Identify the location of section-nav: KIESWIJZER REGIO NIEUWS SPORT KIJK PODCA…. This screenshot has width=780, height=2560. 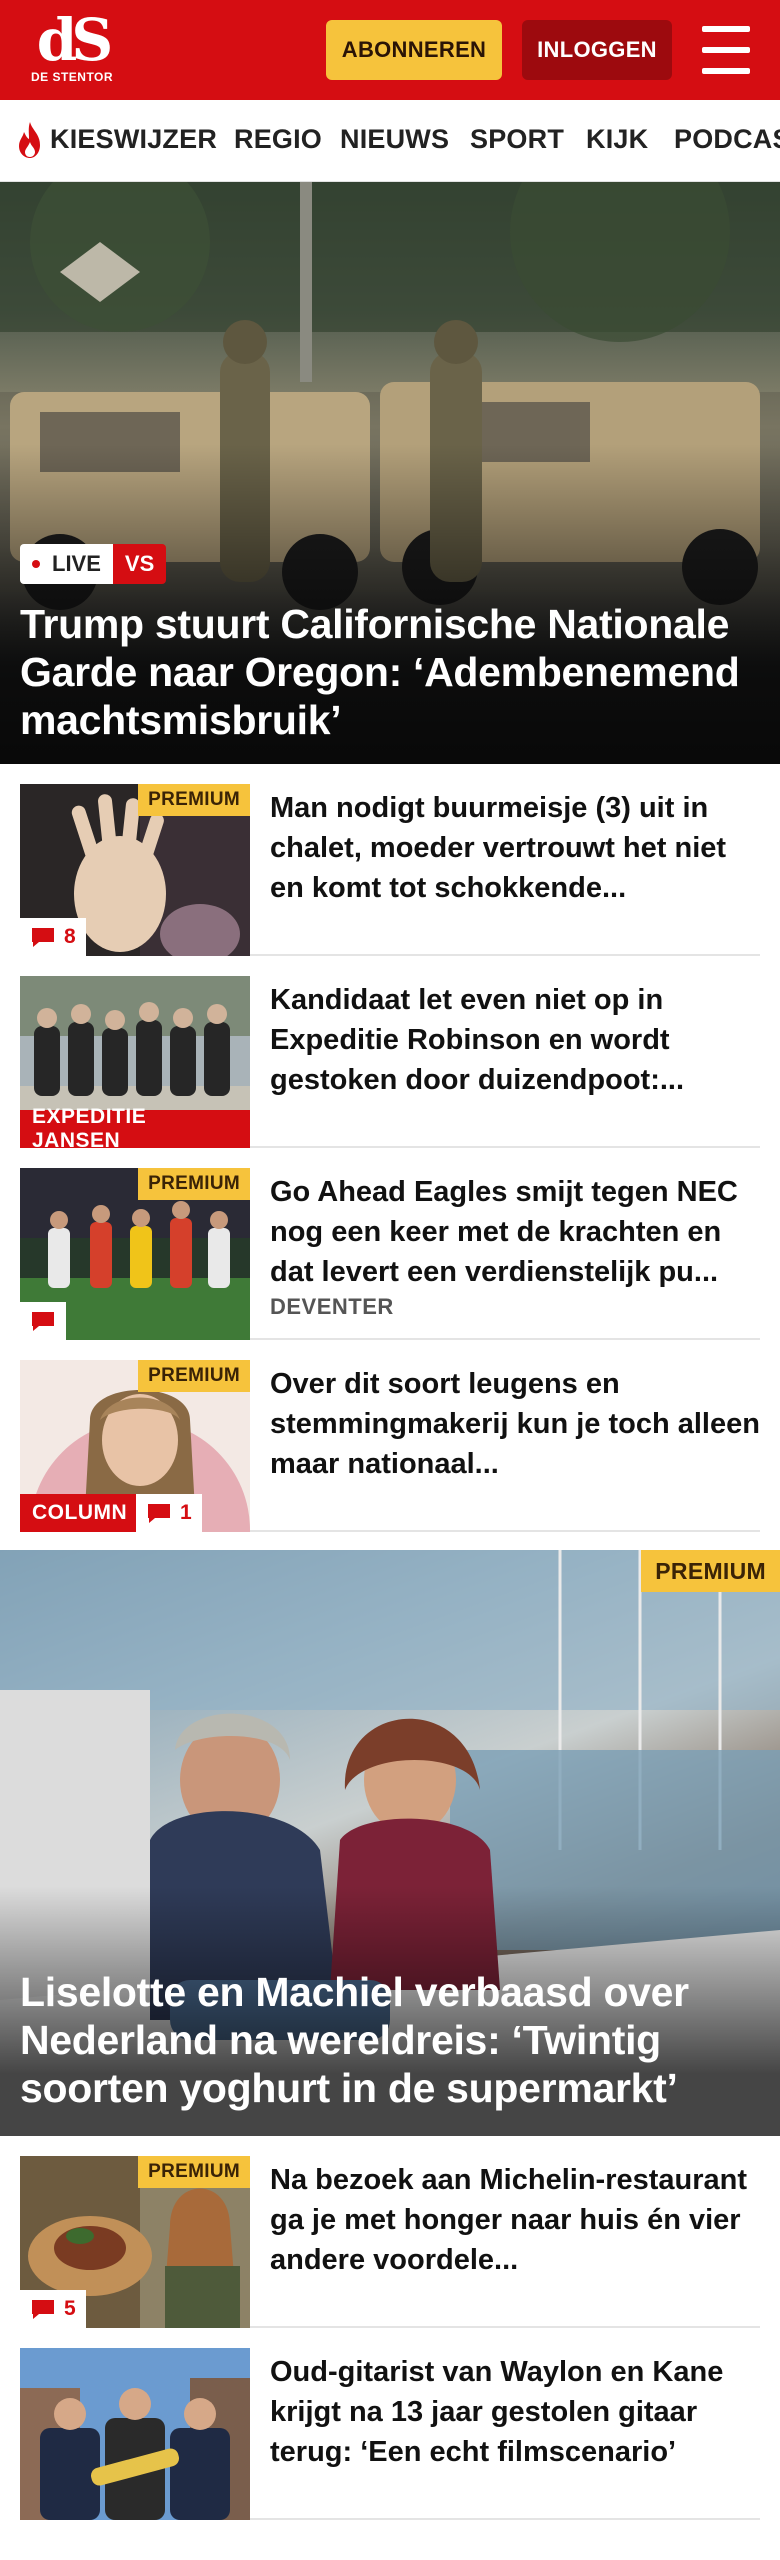
(390, 141).